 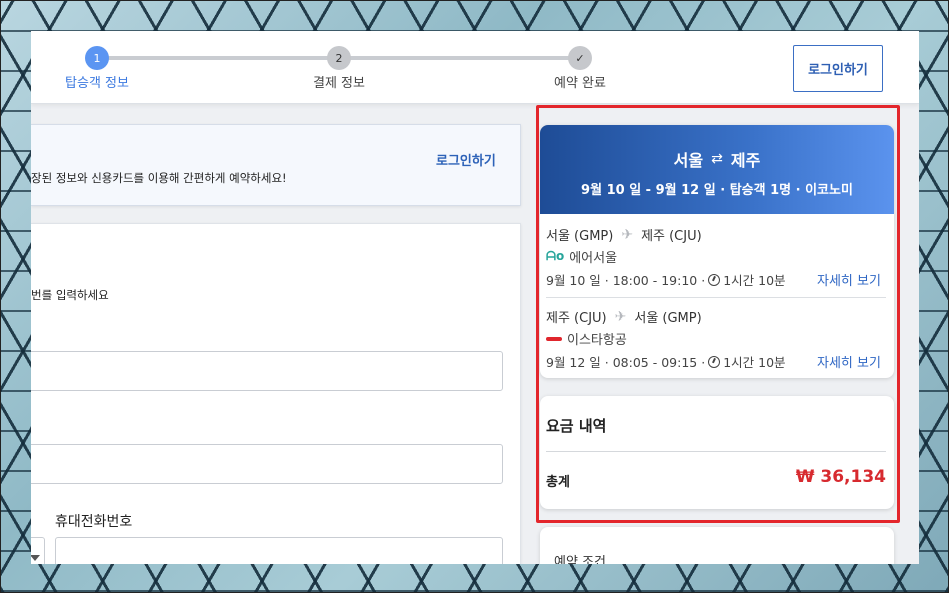 I want to click on chevron-down-icon, so click(x=35, y=558).